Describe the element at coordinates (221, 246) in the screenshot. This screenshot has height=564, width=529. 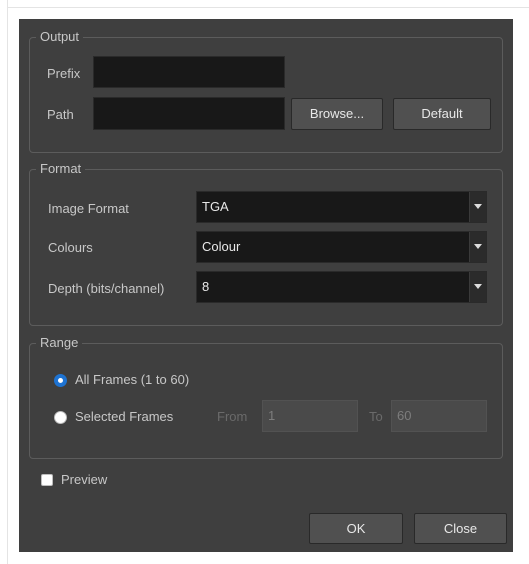
I see `colours-value: Colour` at that location.